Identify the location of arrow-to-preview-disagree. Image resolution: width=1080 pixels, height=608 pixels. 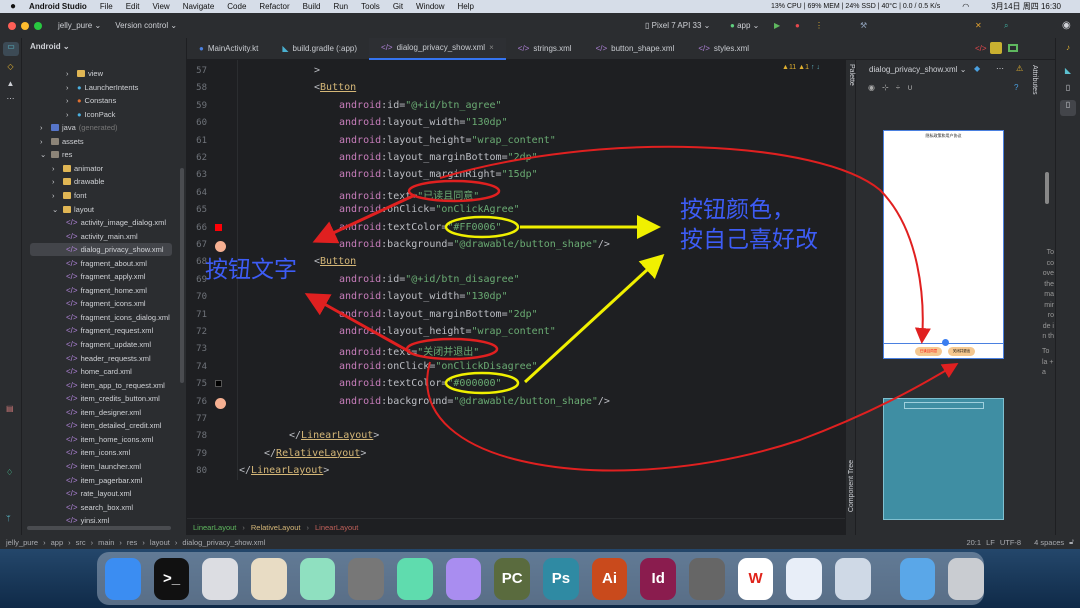
(692, 416).